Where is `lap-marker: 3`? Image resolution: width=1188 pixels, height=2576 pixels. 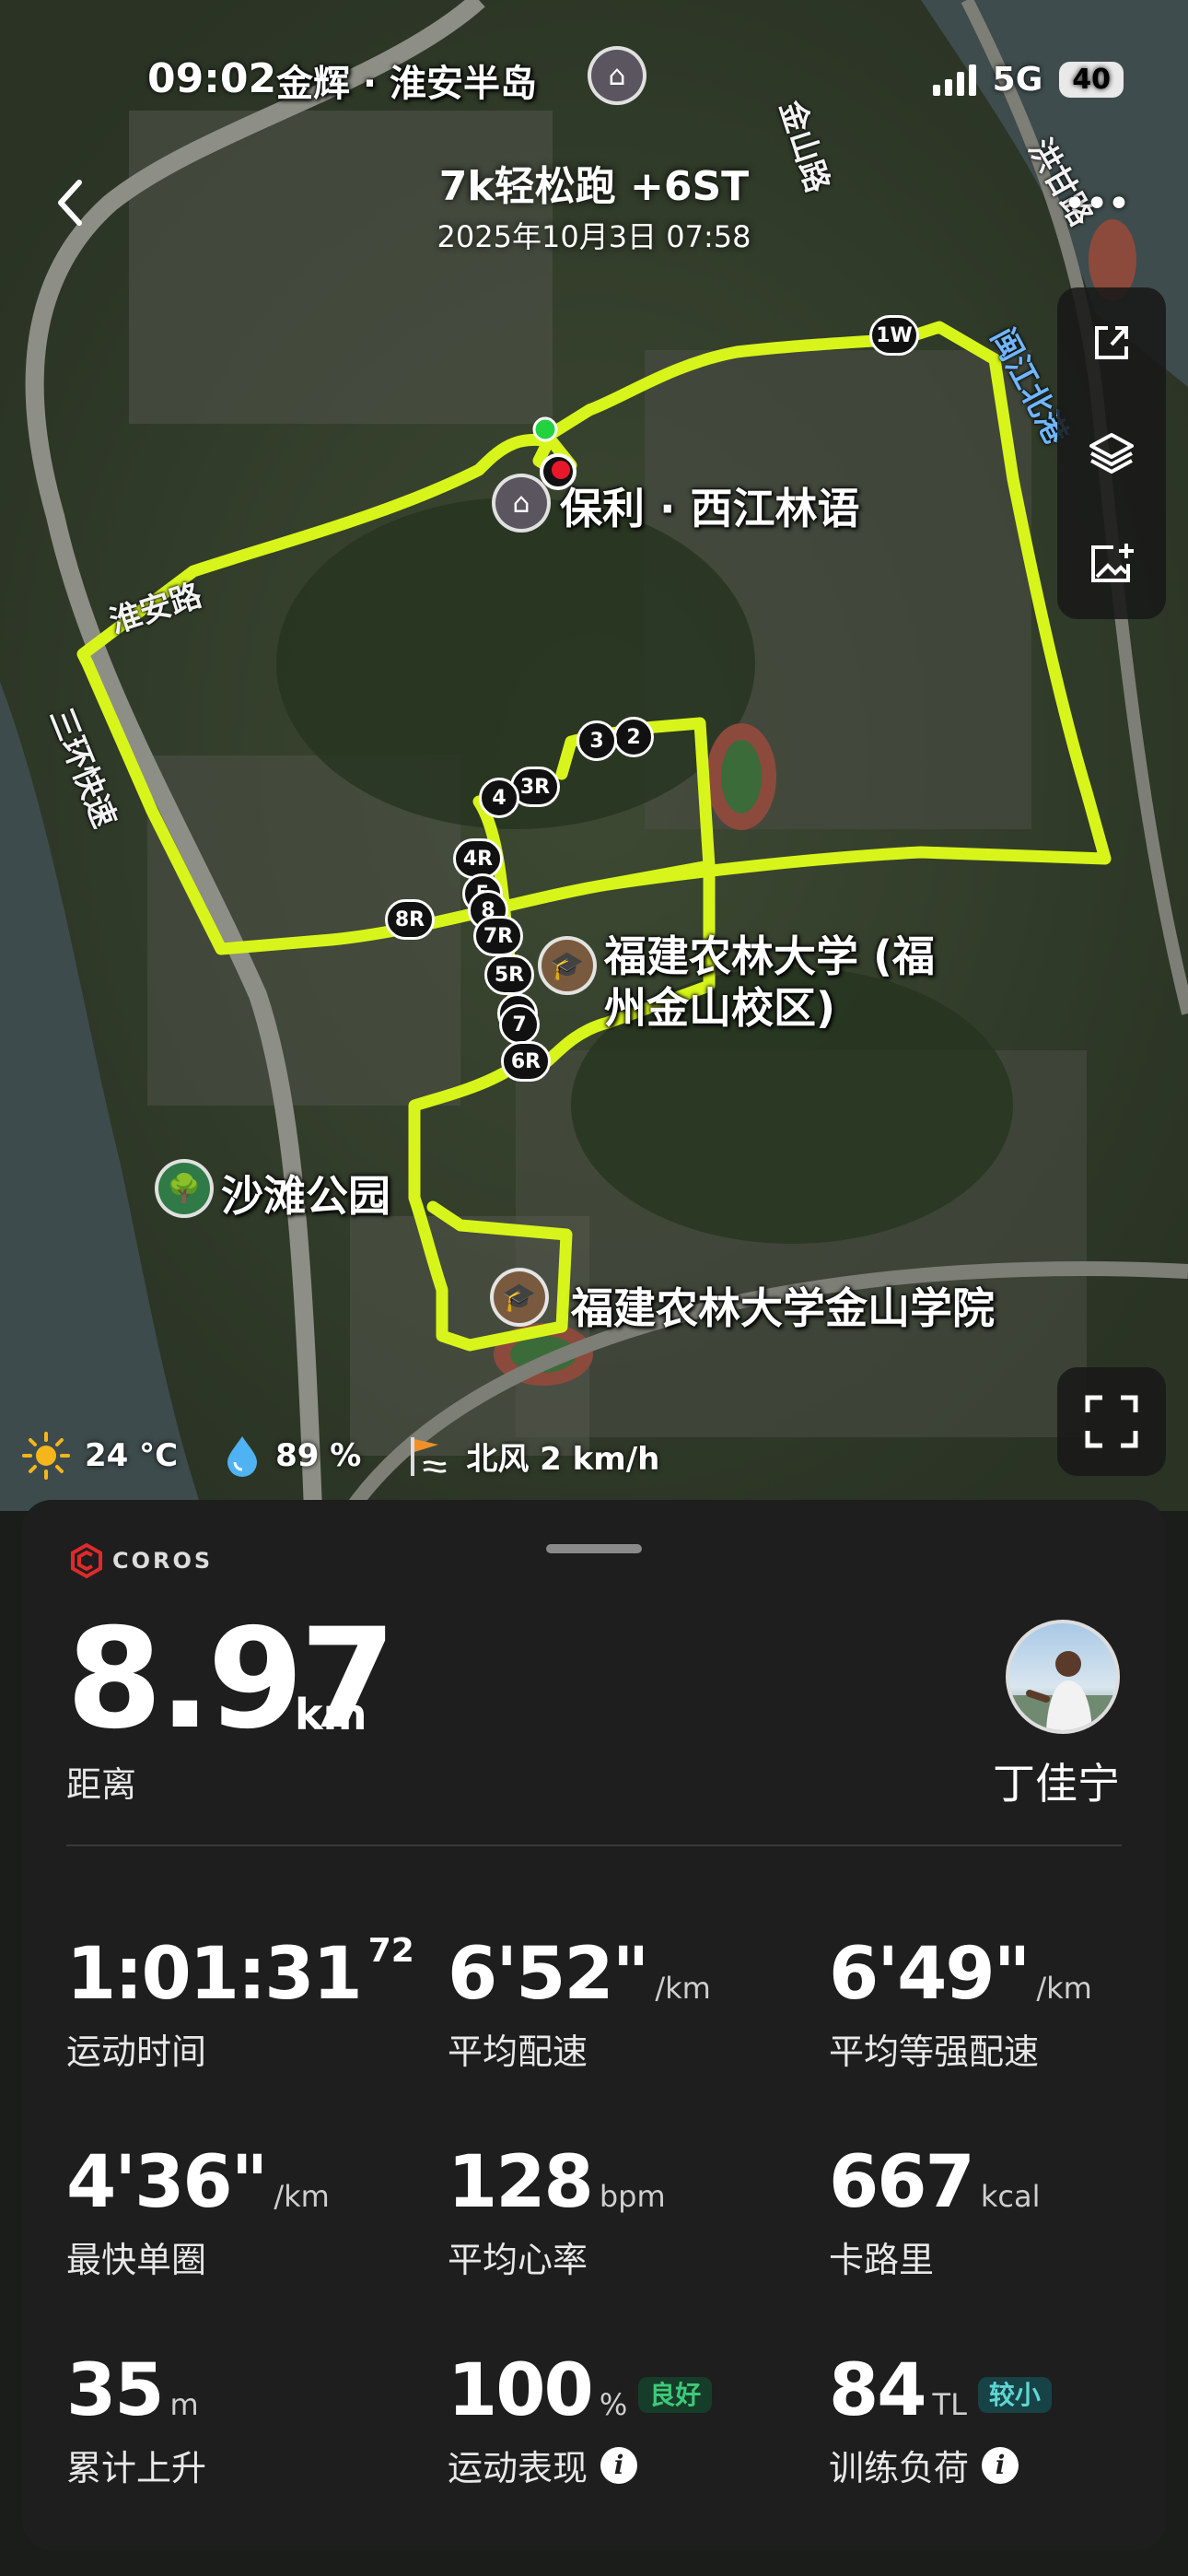
lap-marker: 3 is located at coordinates (597, 740).